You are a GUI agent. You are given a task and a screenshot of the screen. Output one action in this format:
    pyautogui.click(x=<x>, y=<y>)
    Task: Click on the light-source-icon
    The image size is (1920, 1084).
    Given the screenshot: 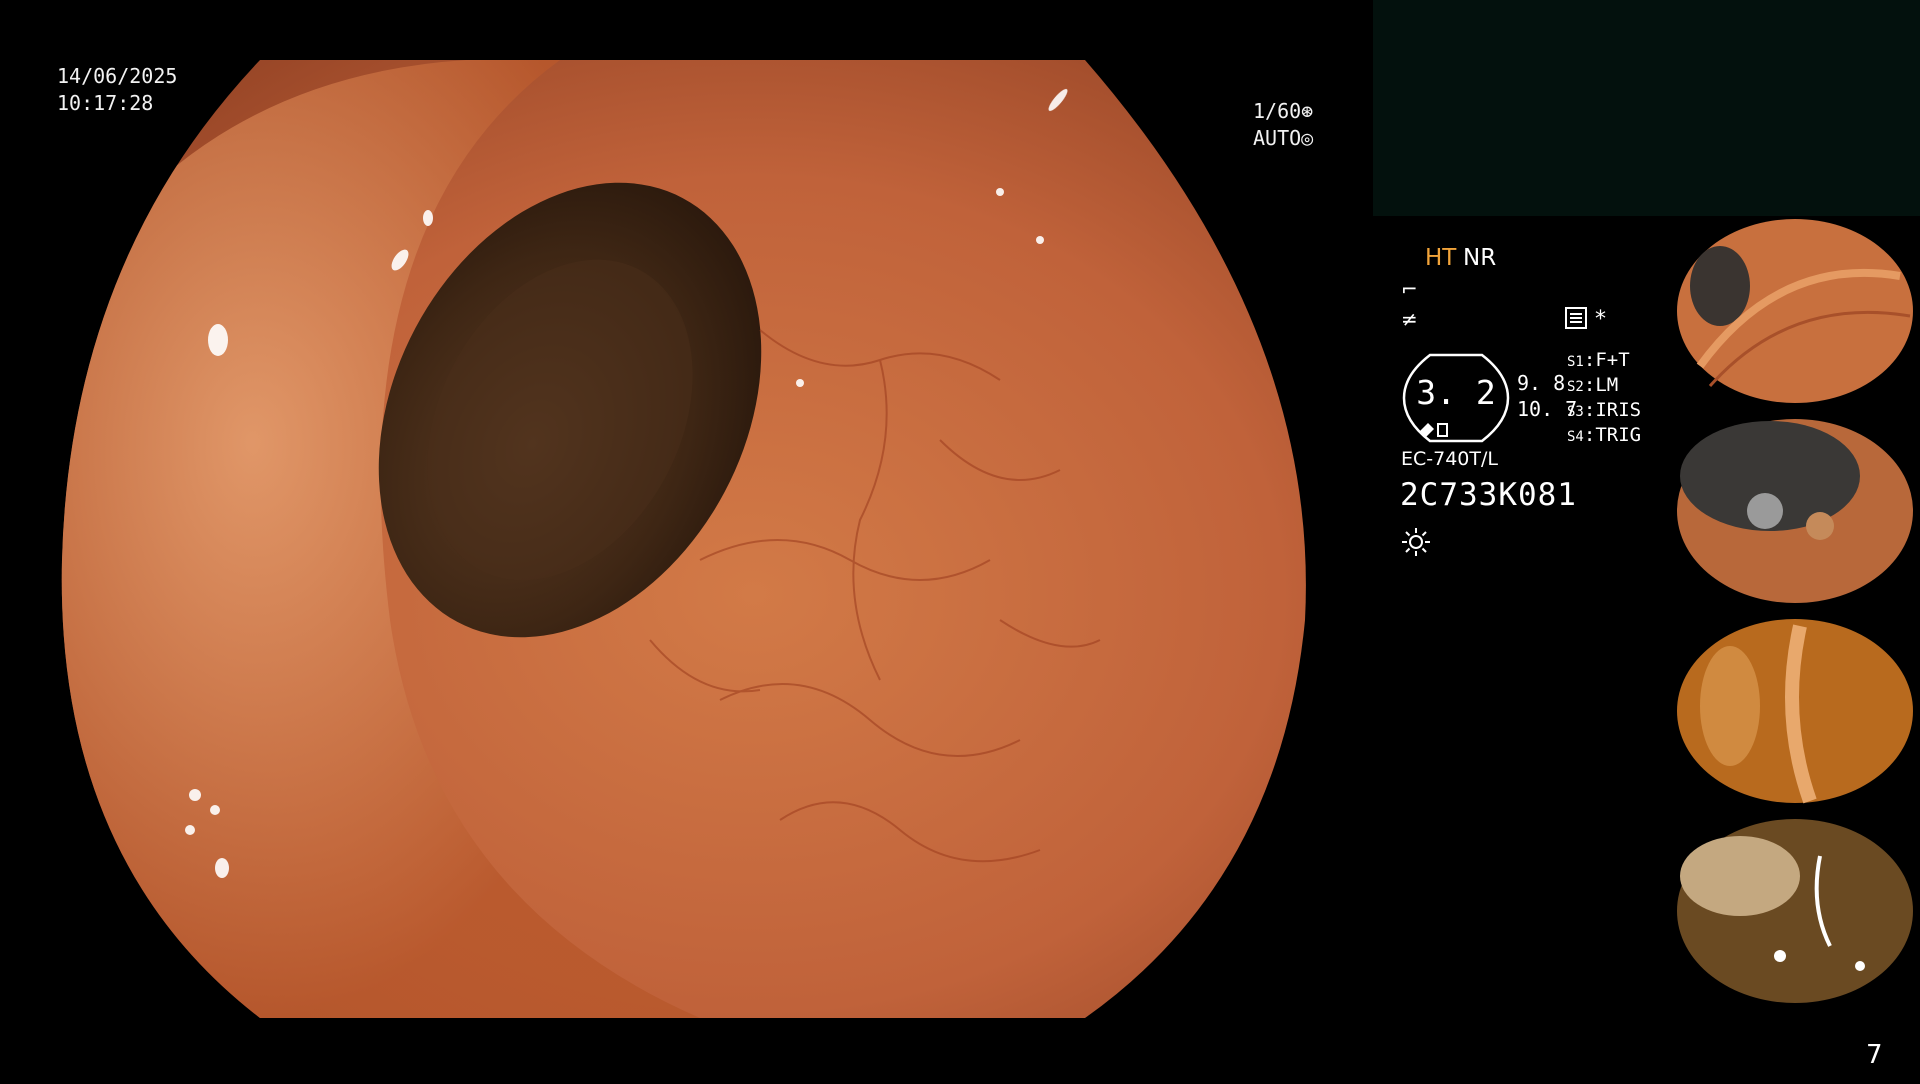 What is the action you would take?
    pyautogui.click(x=1416, y=542)
    